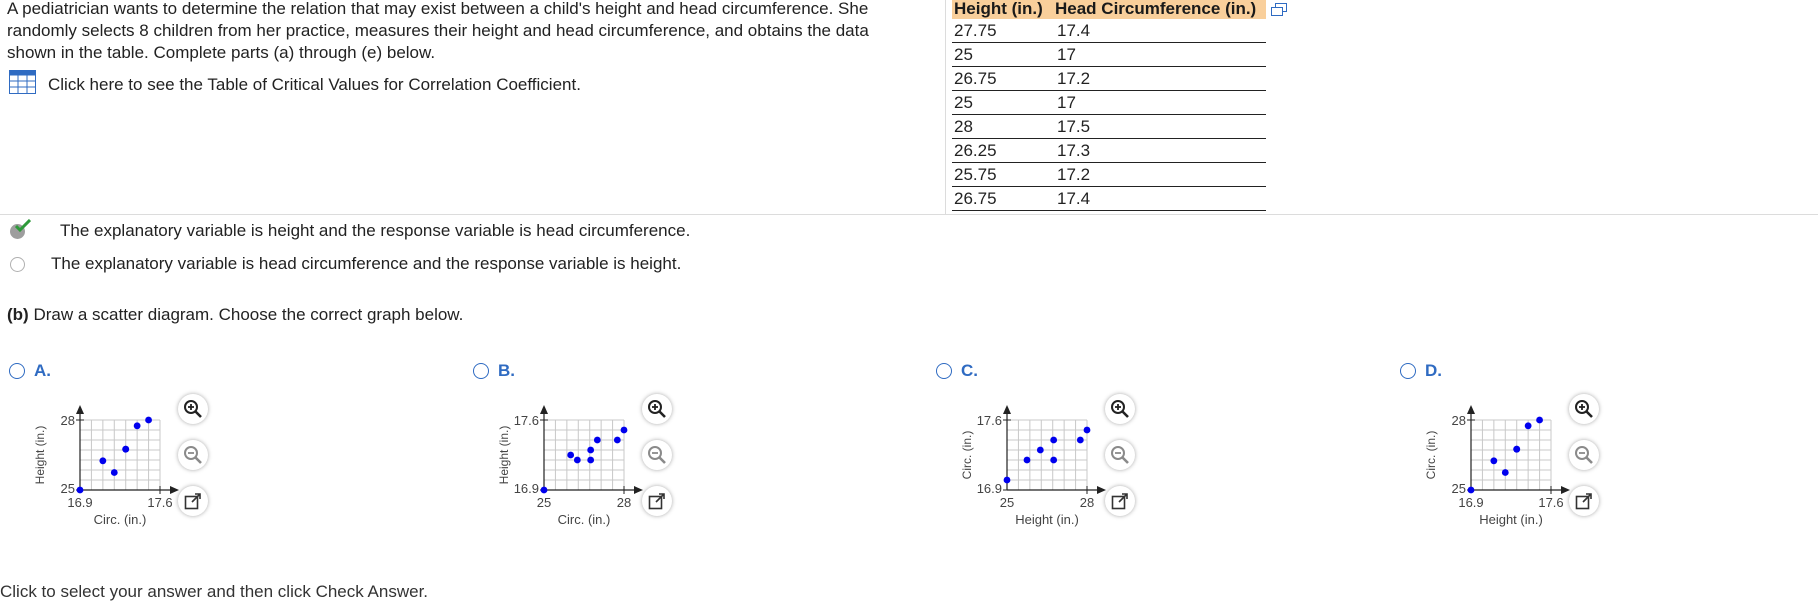  I want to click on x-tick-max: 17.6, so click(159, 502).